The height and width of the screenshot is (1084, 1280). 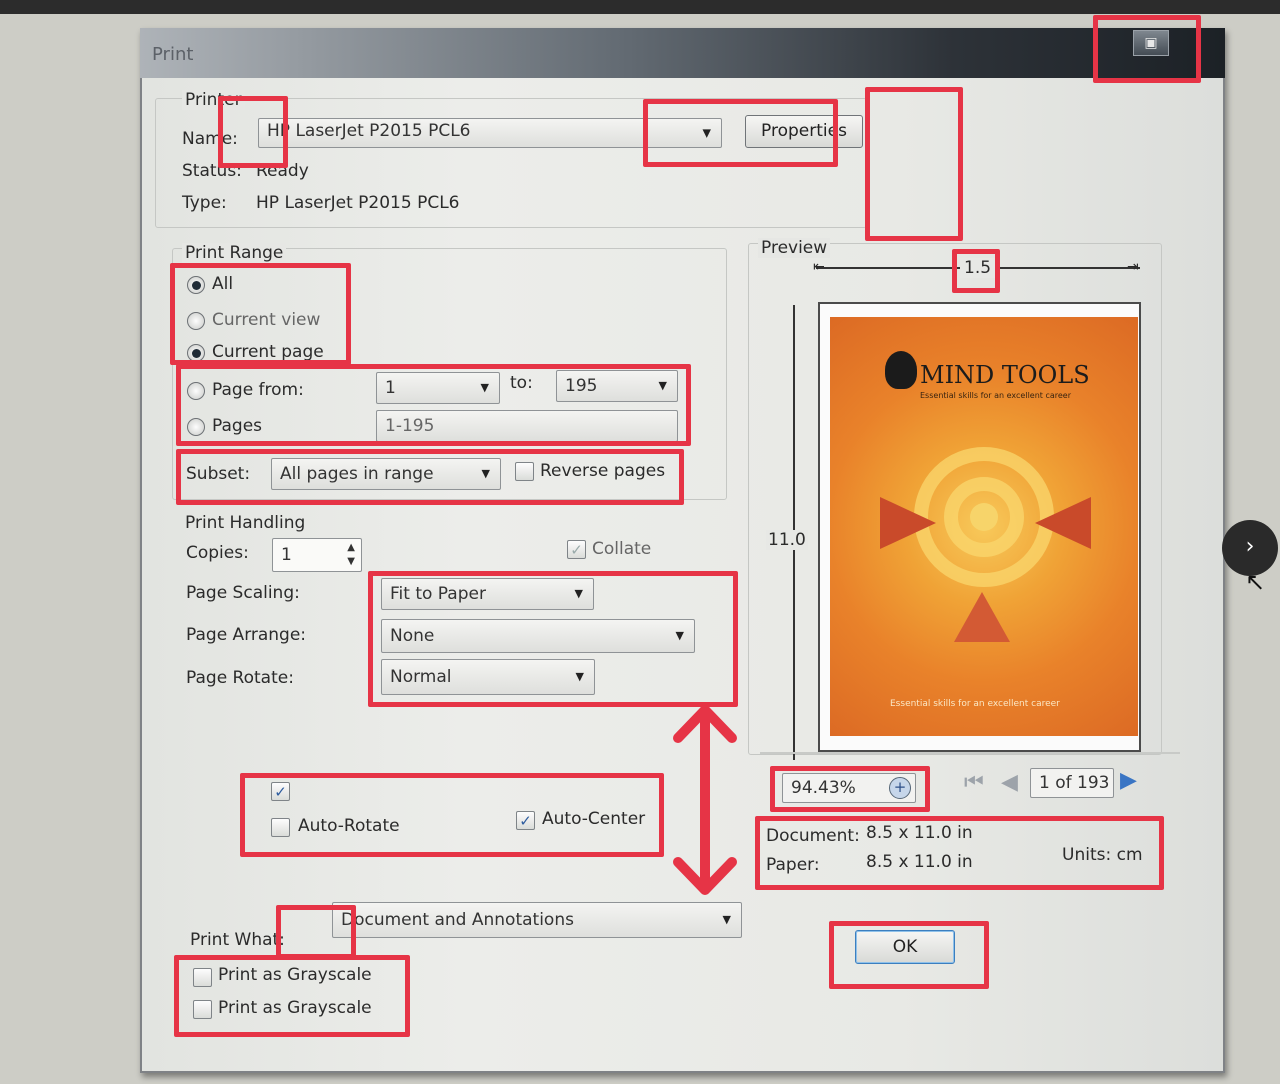 What do you see at coordinates (576, 549) in the screenshot?
I see `collate-checkbox: ✓` at bounding box center [576, 549].